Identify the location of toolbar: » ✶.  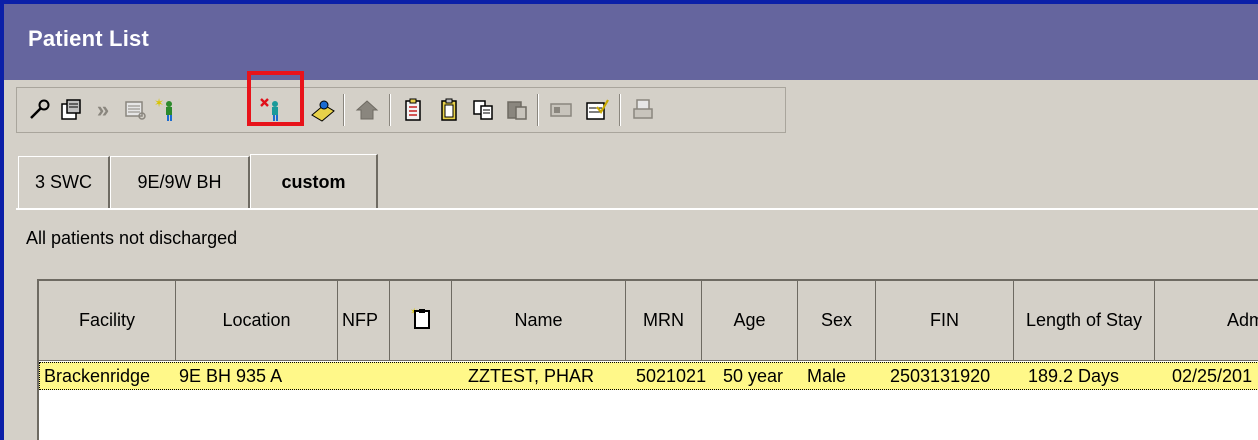
(401, 110).